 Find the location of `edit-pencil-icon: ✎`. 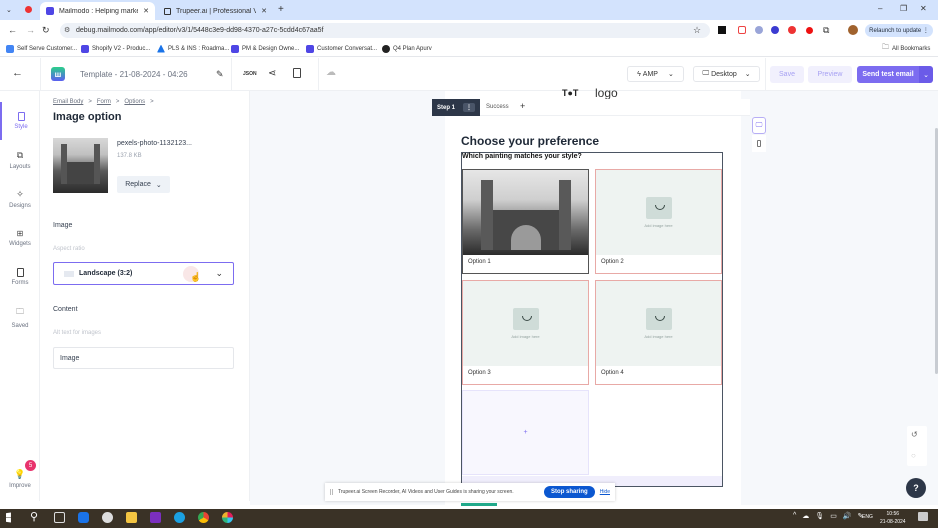

edit-pencil-icon: ✎ is located at coordinates (220, 74).